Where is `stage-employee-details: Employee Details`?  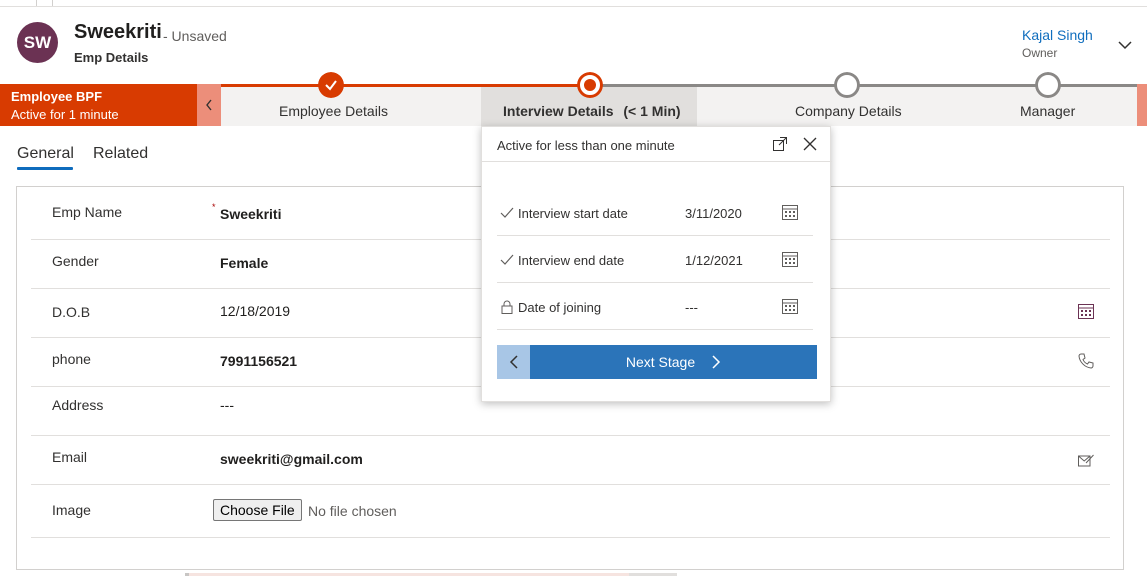 stage-employee-details: Employee Details is located at coordinates (333, 111).